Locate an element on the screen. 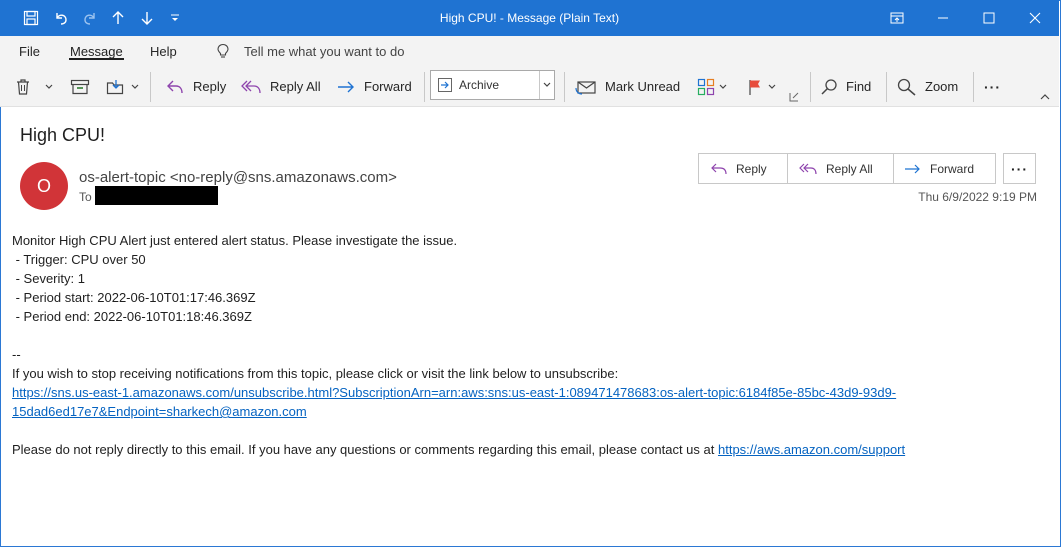  ribbon-display-options-icon is located at coordinates (897, 18).